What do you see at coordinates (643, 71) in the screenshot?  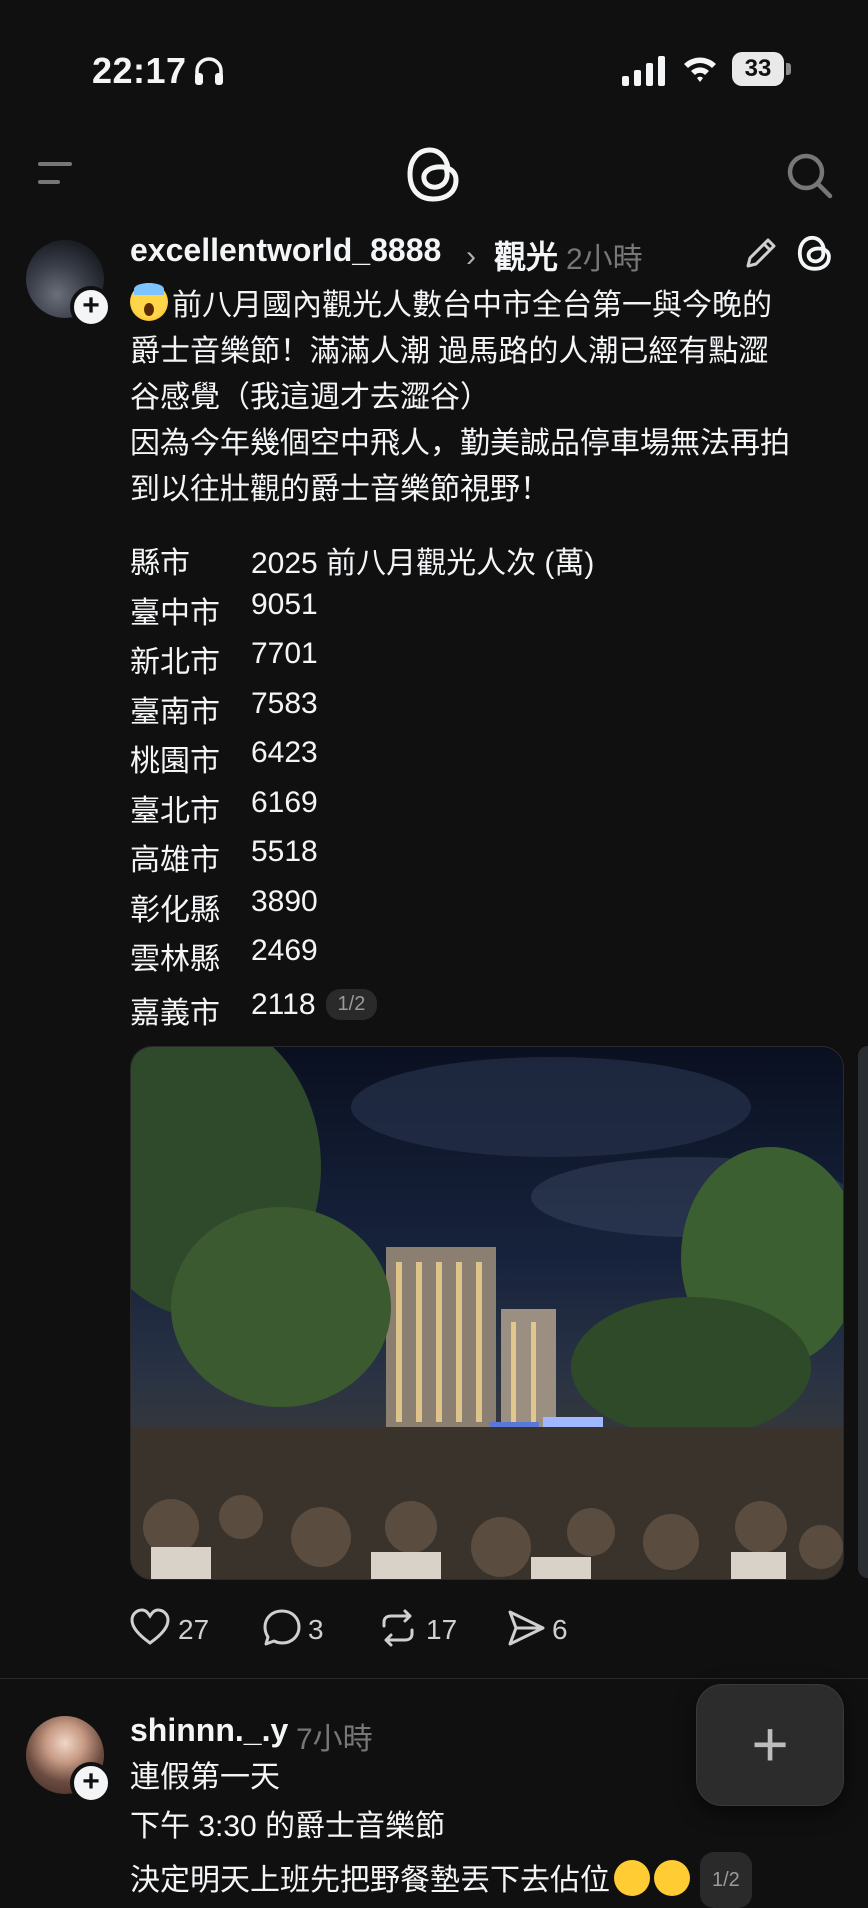 I see `cellular-signal-icon` at bounding box center [643, 71].